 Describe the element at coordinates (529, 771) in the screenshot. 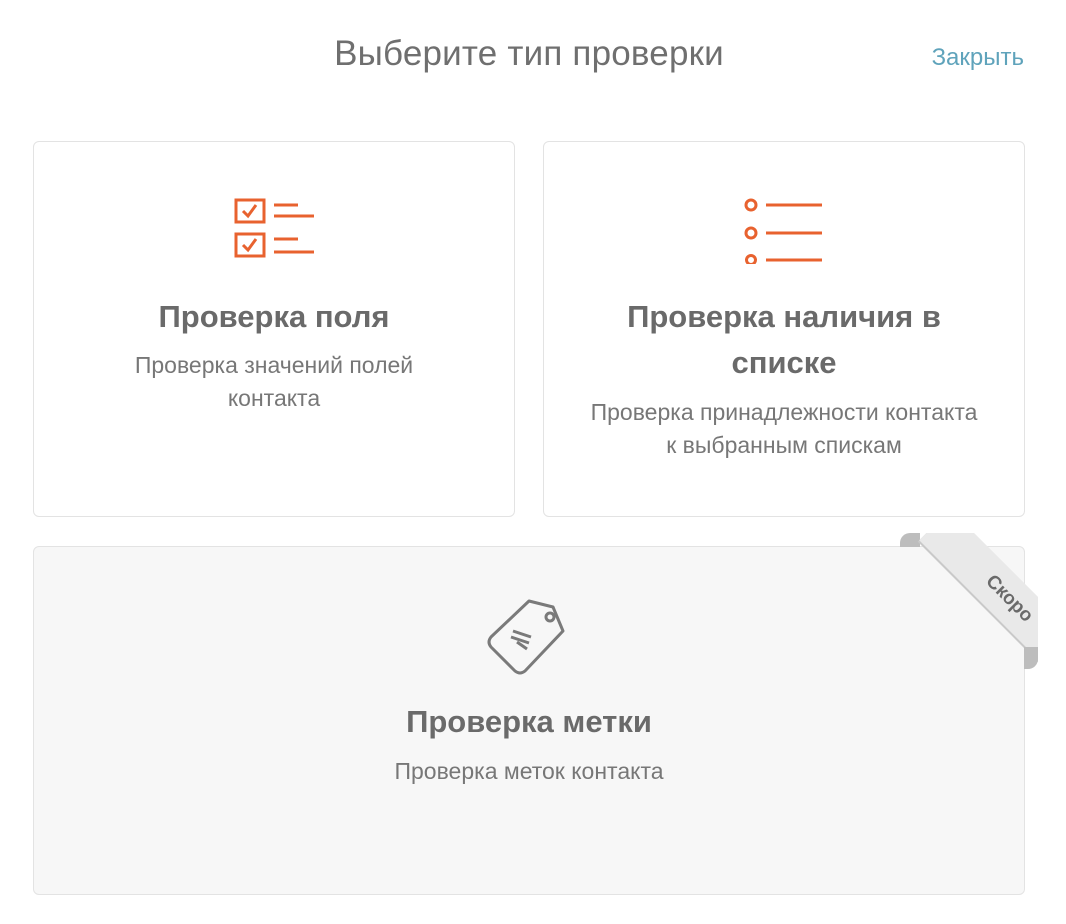

I see `card-description: Проверка меток контакта` at that location.